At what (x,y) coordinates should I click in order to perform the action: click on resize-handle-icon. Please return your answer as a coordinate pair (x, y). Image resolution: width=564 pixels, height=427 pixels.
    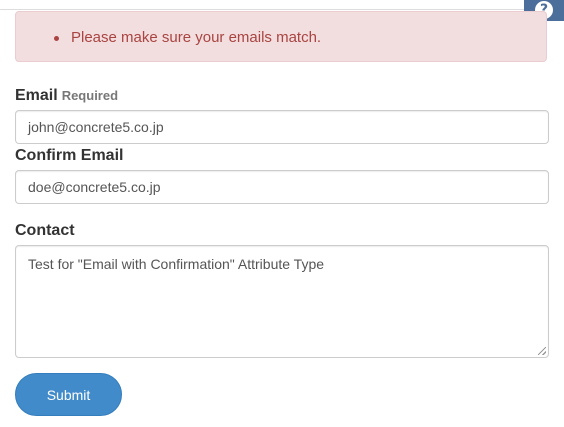
    Looking at the image, I should click on (542, 351).